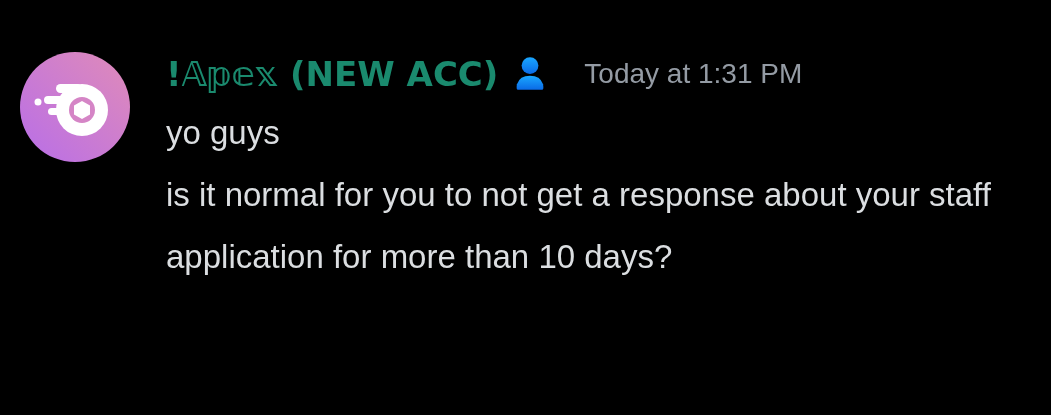 This screenshot has width=1051, height=415. Describe the element at coordinates (693, 74) in the screenshot. I see `timestamp: Today at 1:31 PM` at that location.